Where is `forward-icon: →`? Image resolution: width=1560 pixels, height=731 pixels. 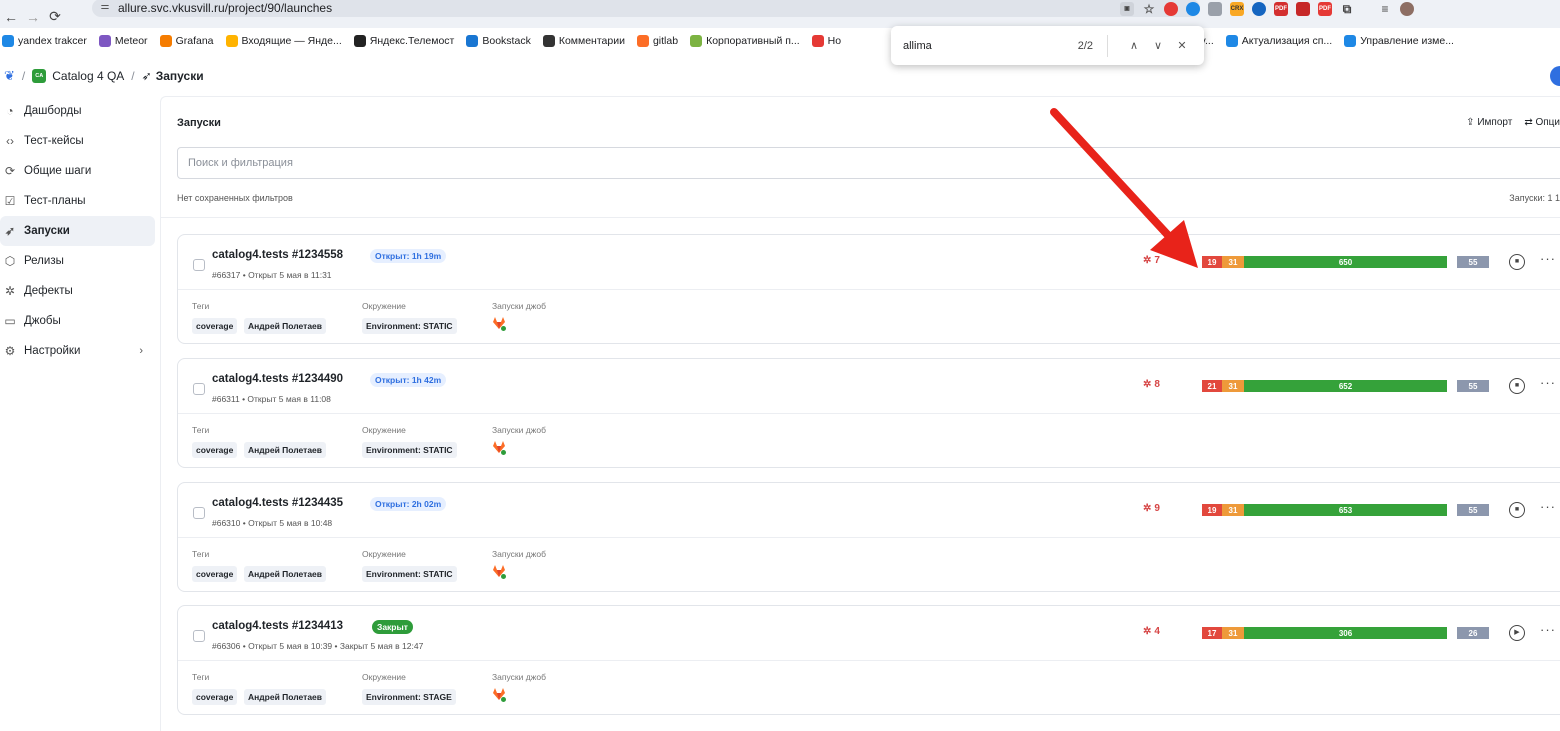 forward-icon: → is located at coordinates (33, 17).